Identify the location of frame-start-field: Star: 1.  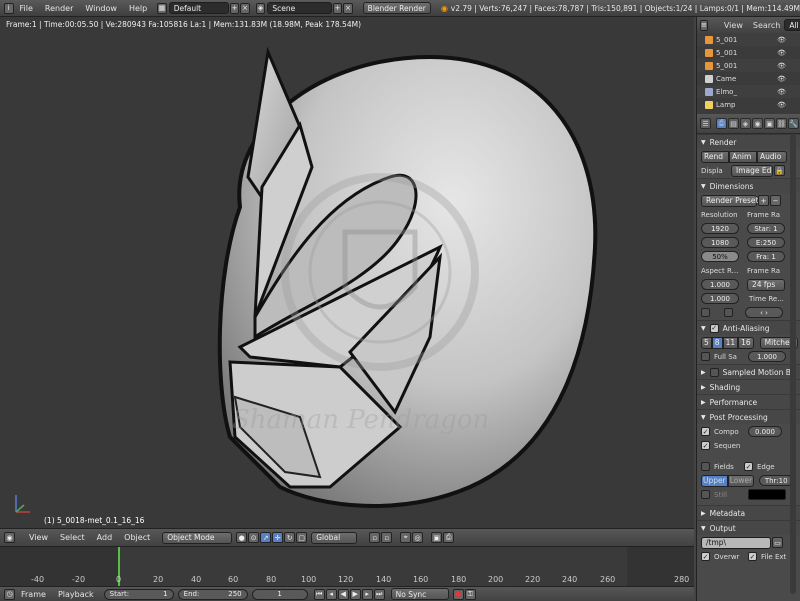
(766, 228).